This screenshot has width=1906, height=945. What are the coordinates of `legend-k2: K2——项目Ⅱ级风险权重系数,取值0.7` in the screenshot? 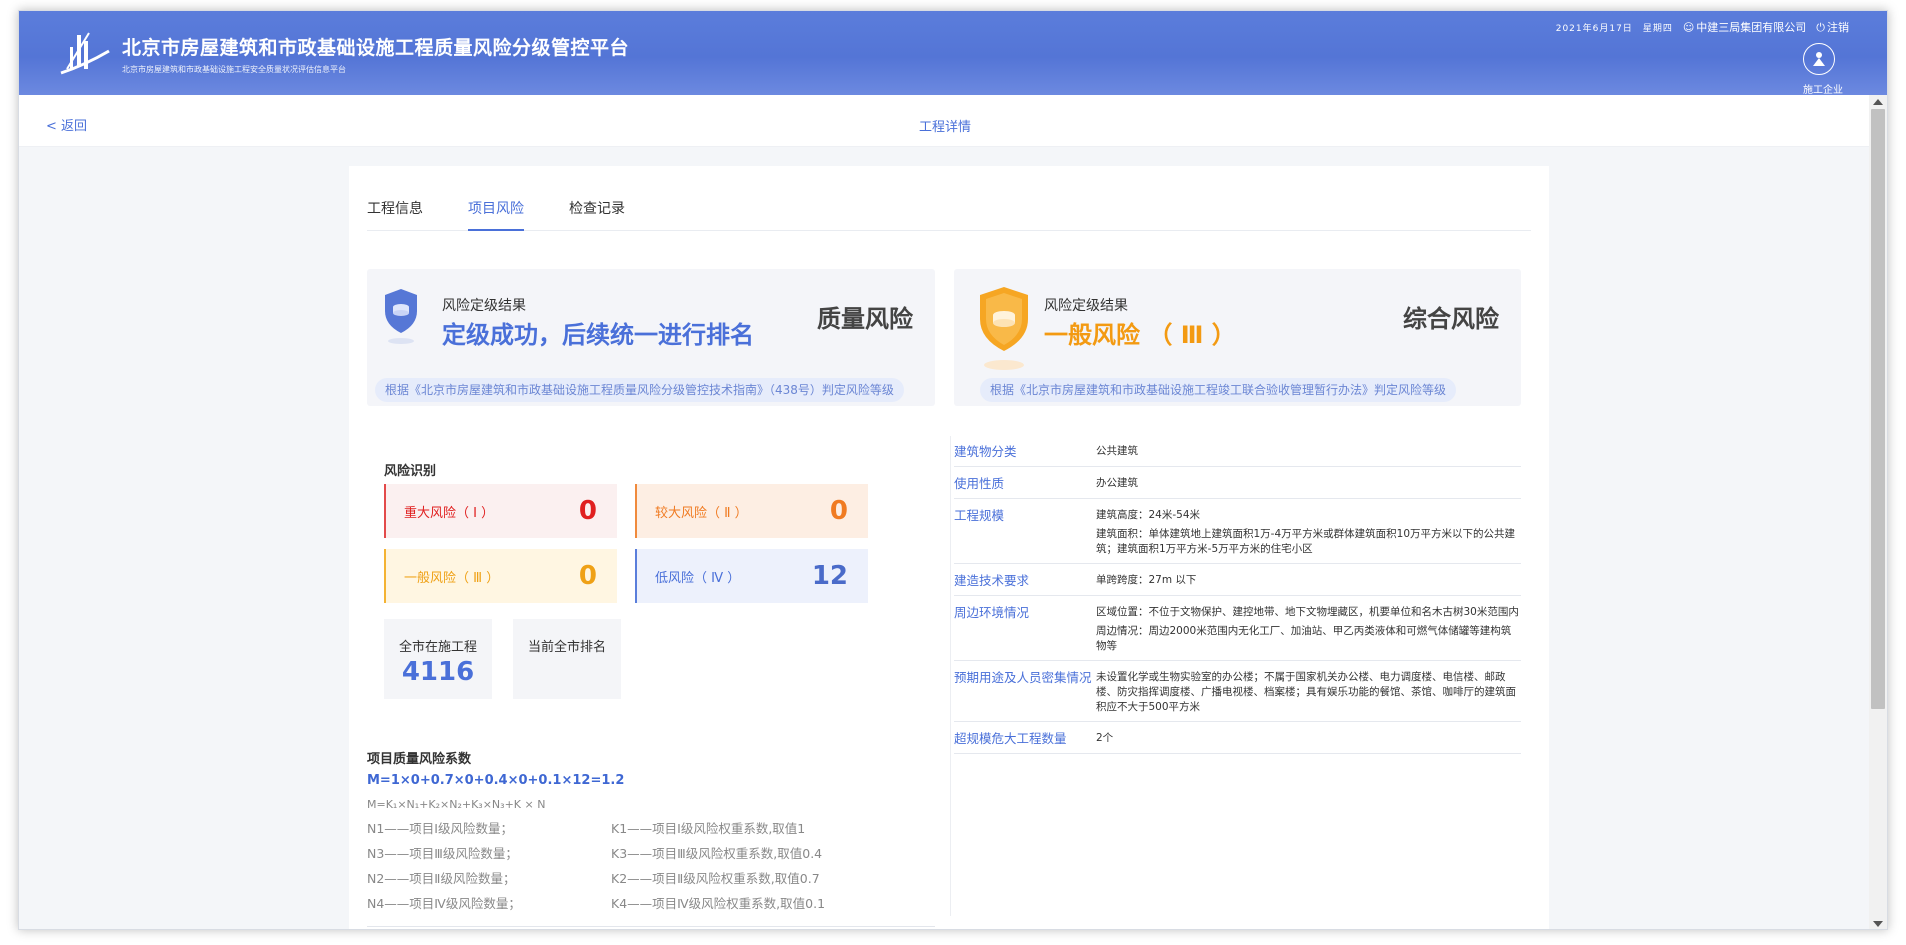 It's located at (715, 878).